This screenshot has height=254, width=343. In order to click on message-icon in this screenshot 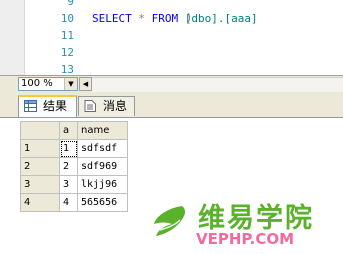, I will do `click(90, 106)`.